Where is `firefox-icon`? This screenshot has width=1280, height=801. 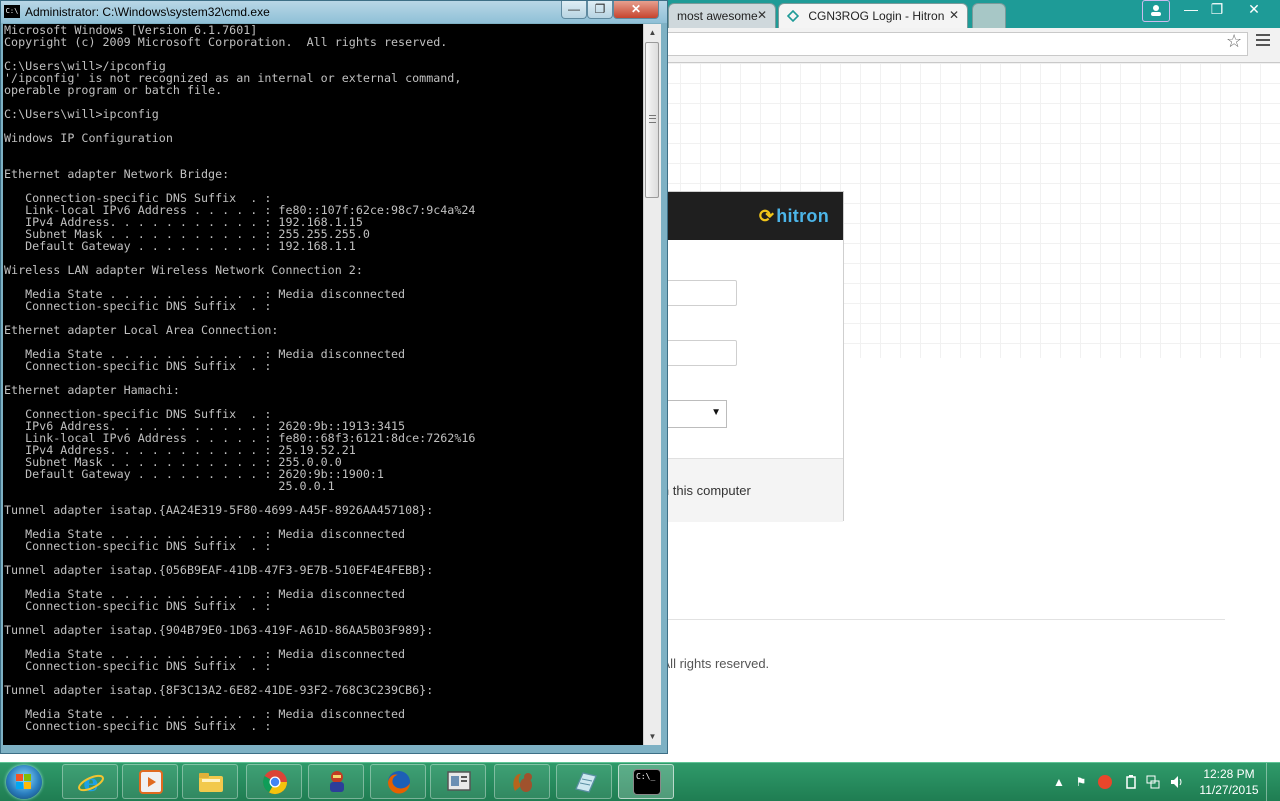 firefox-icon is located at coordinates (398, 782).